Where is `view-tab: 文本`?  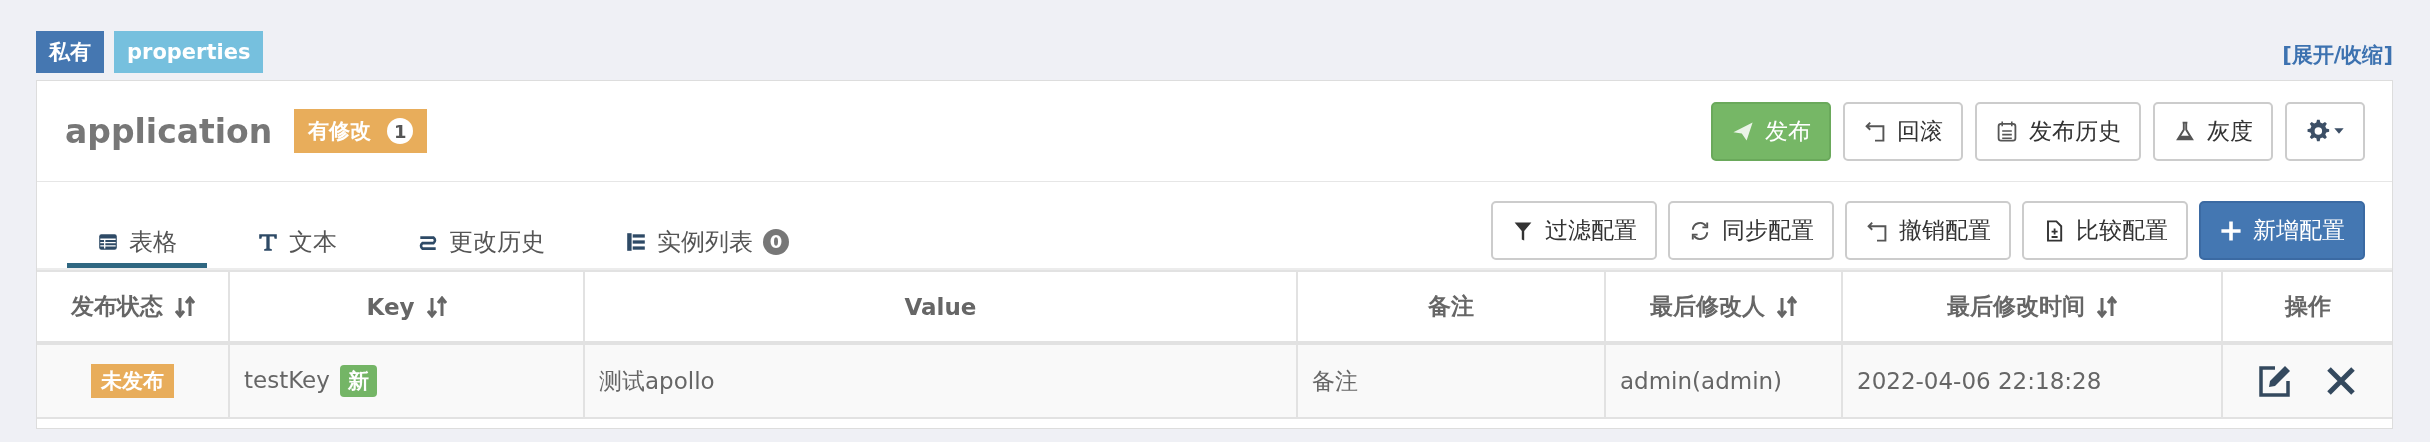
view-tab: 文本 is located at coordinates (297, 244).